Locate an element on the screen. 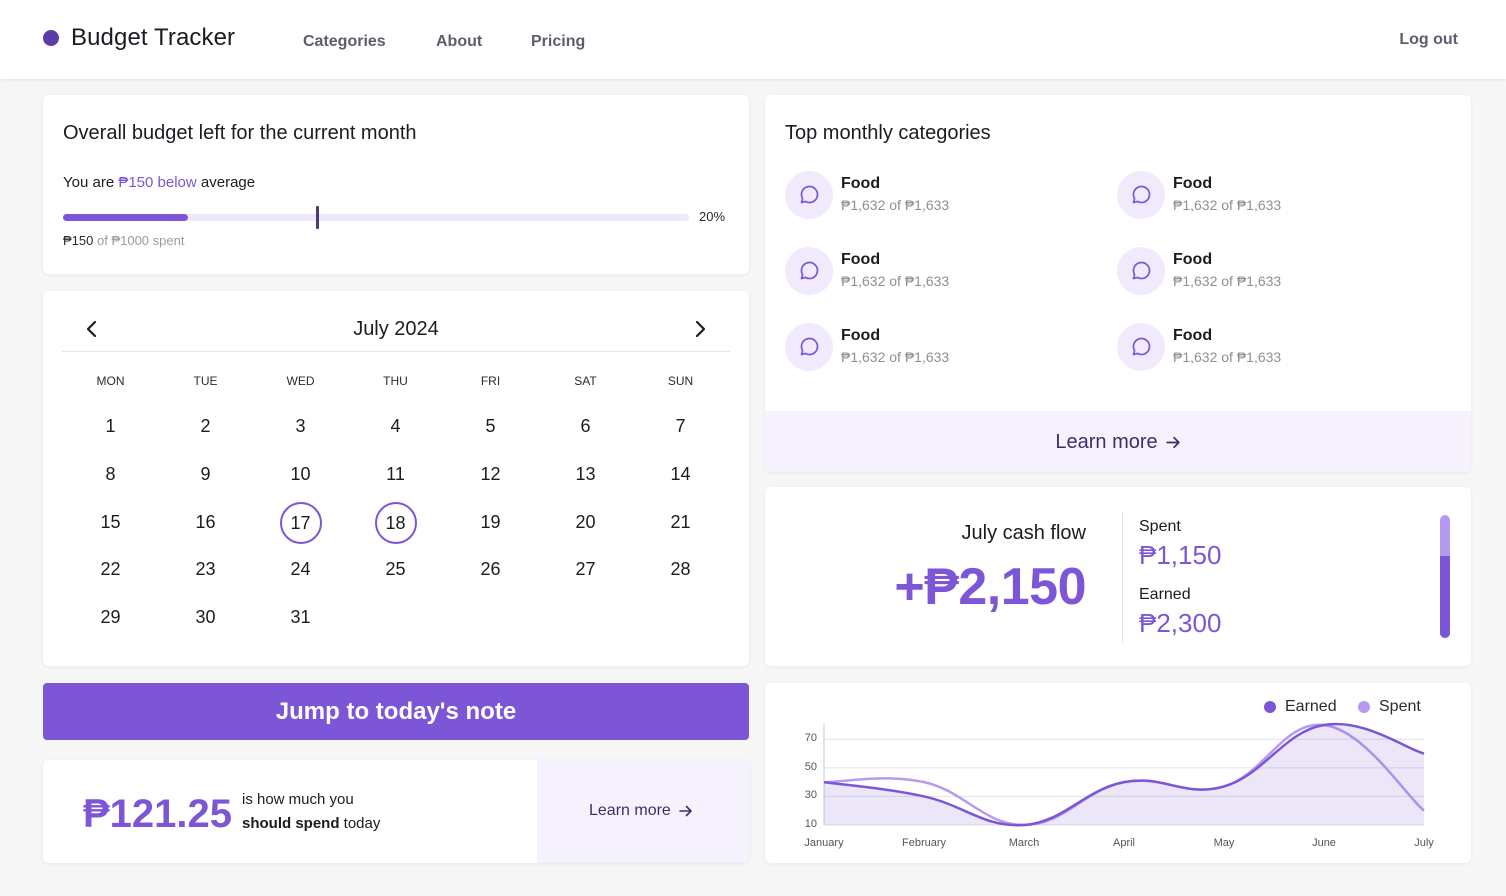  calendar-day: 31 is located at coordinates (301, 618).